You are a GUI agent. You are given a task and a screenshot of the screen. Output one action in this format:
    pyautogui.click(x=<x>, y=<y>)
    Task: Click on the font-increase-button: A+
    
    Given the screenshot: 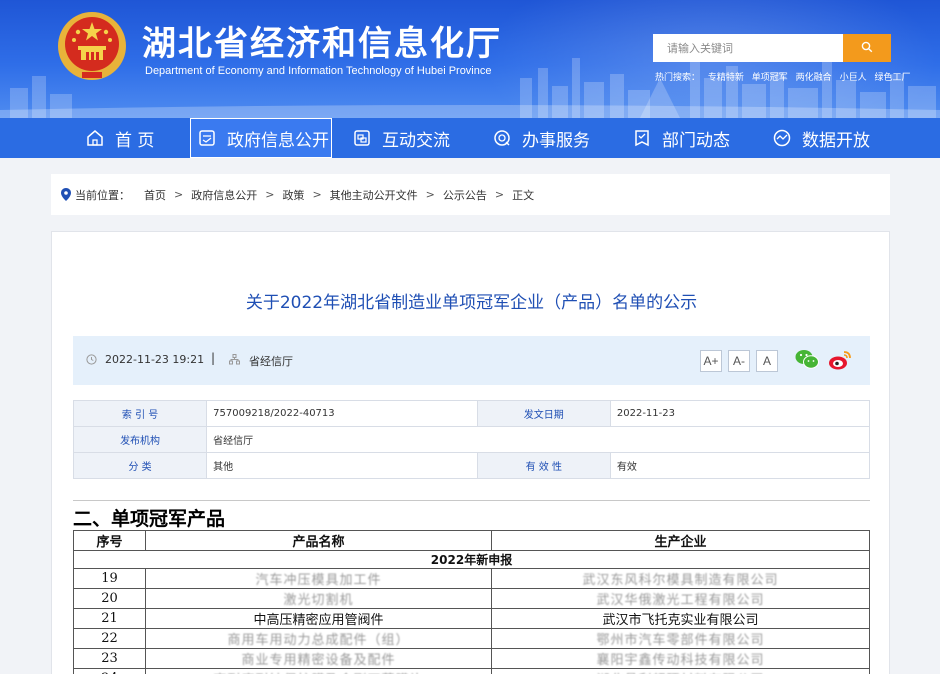 What is the action you would take?
    pyautogui.click(x=711, y=361)
    